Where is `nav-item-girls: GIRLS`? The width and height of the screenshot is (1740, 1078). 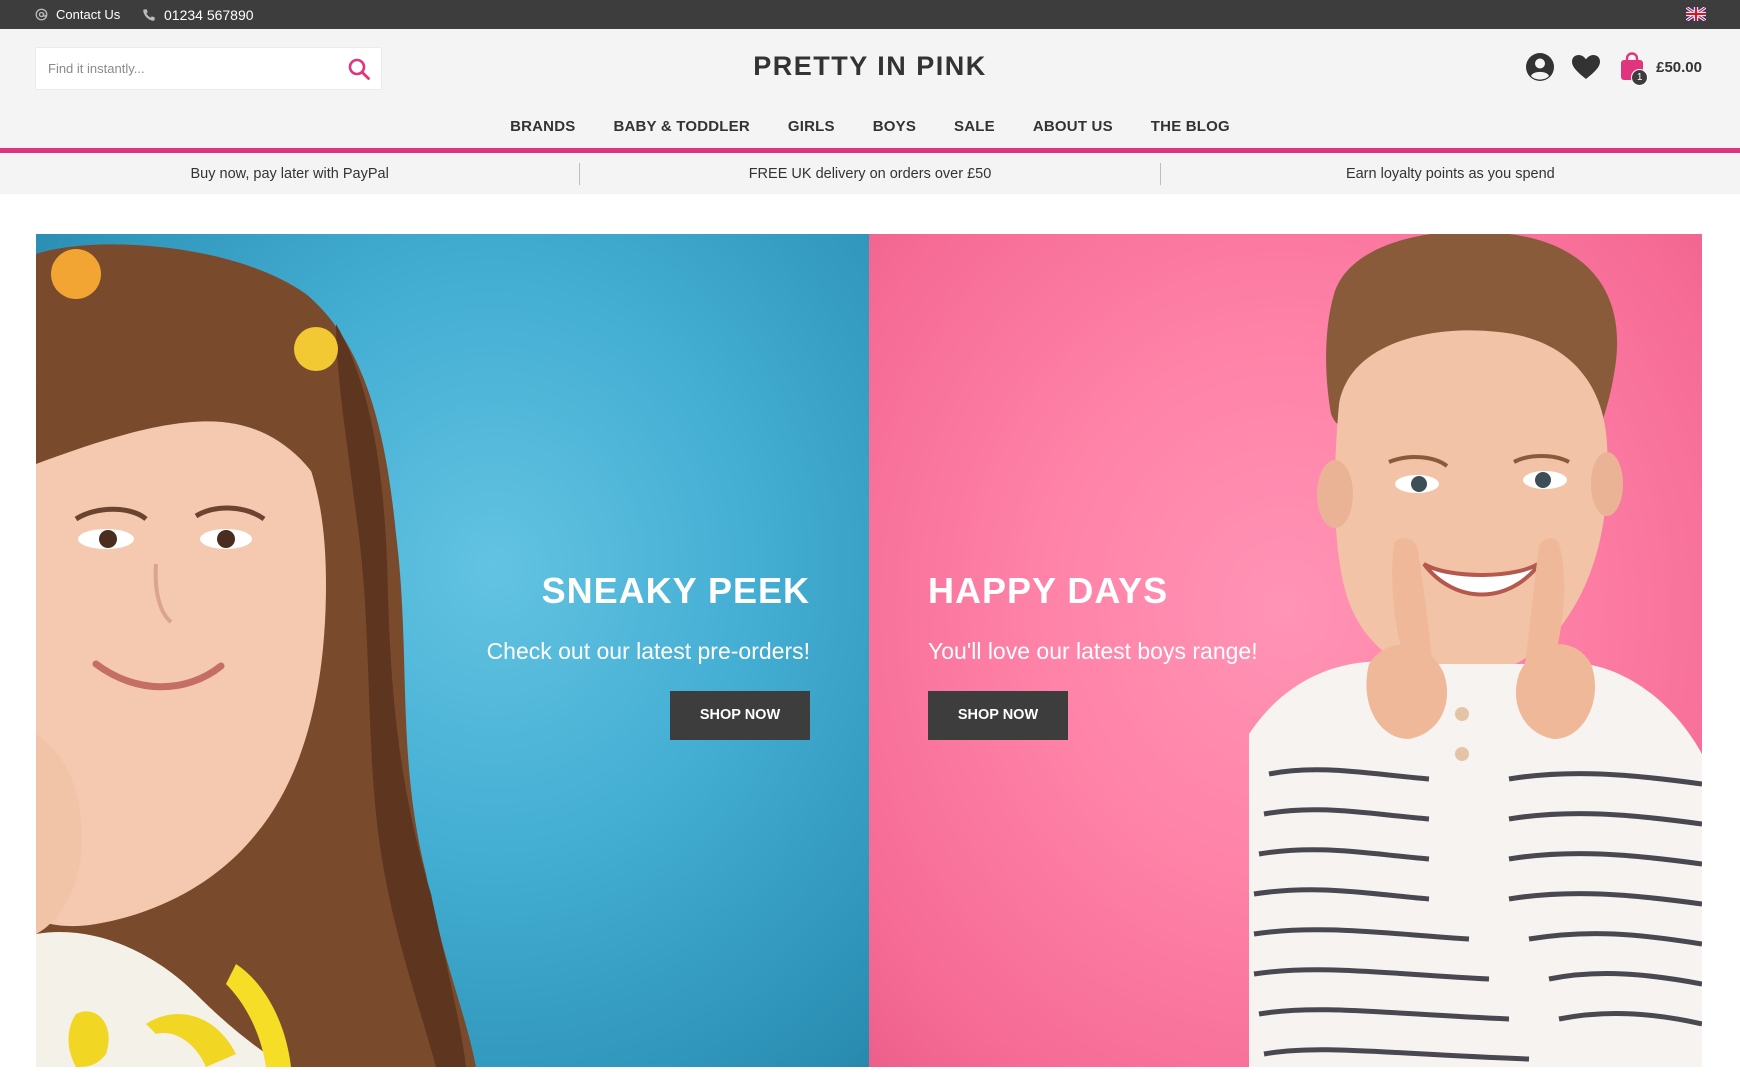
nav-item-girls: GIRLS is located at coordinates (811, 126).